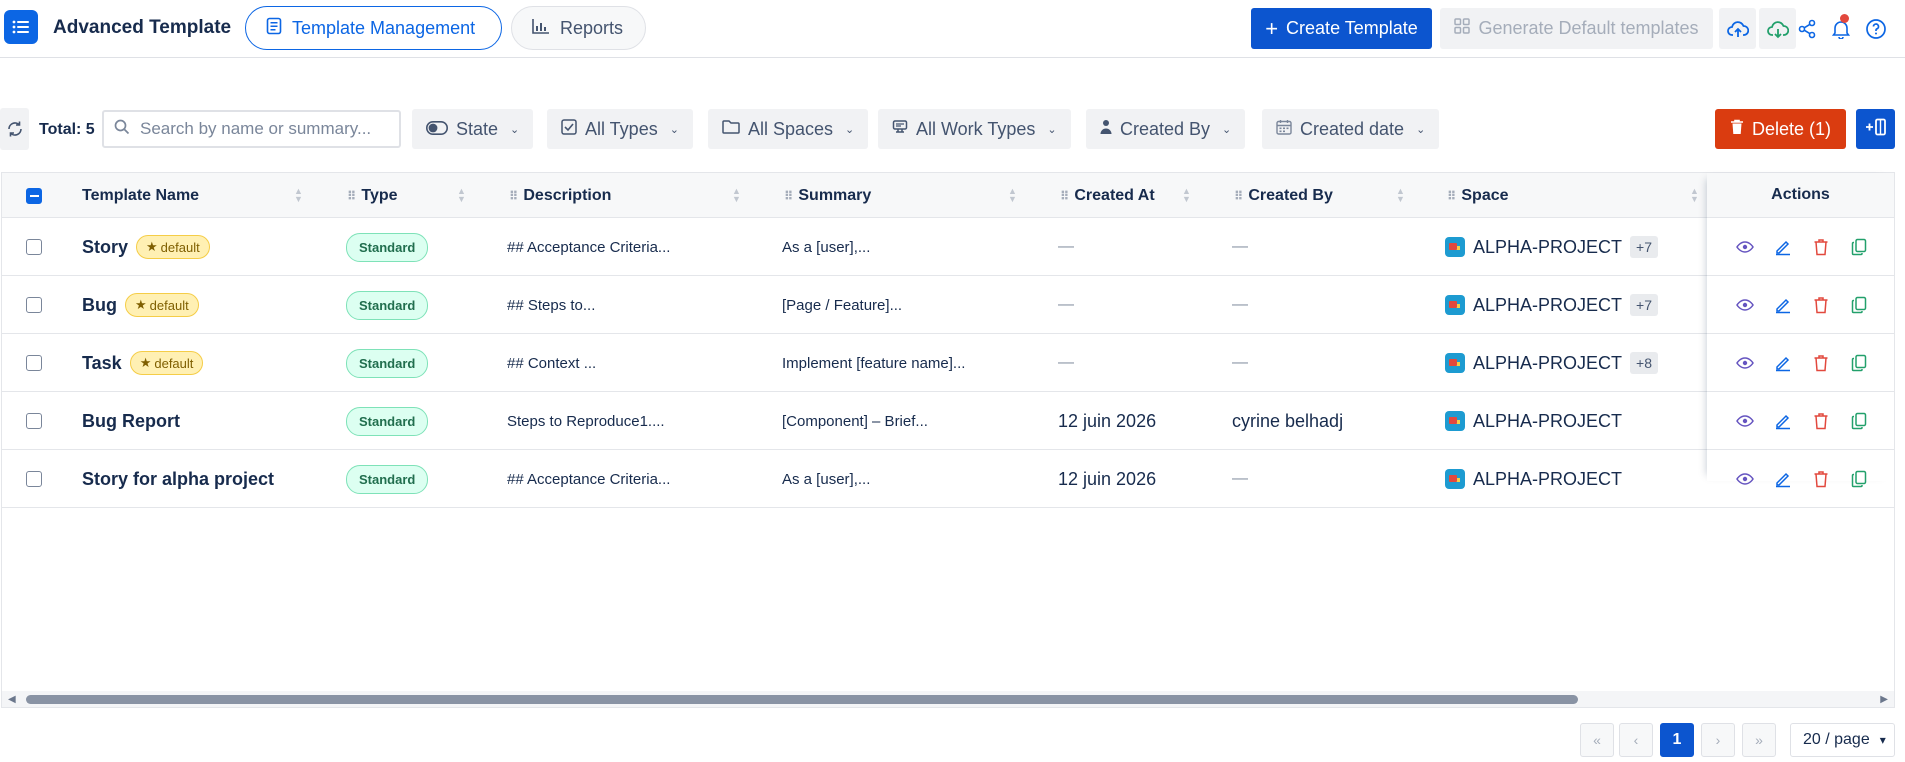  What do you see at coordinates (802, 699) in the screenshot?
I see `scrollbar-thumb` at bounding box center [802, 699].